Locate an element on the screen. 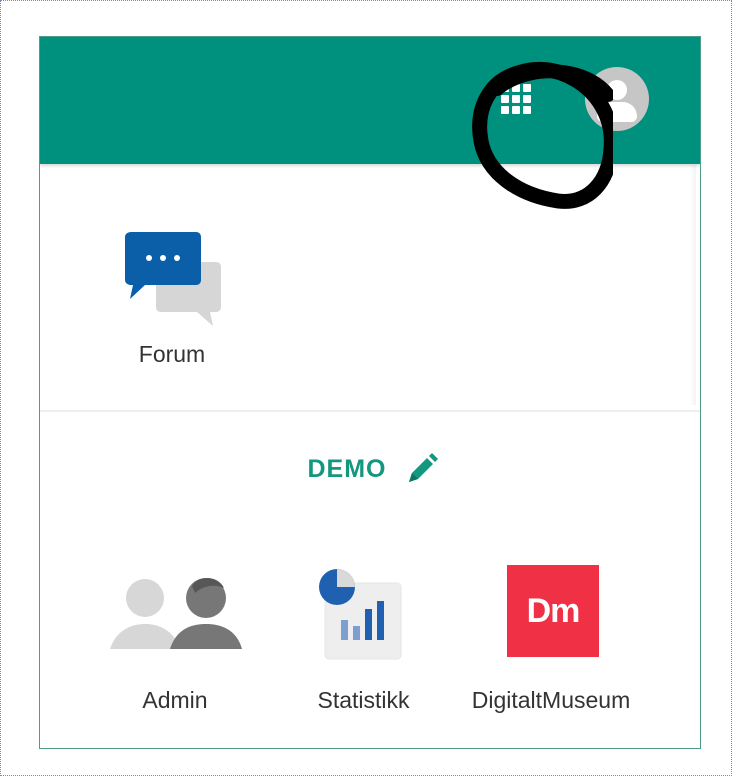 The width and height of the screenshot is (734, 778). profile-avatar-button is located at coordinates (617, 99).